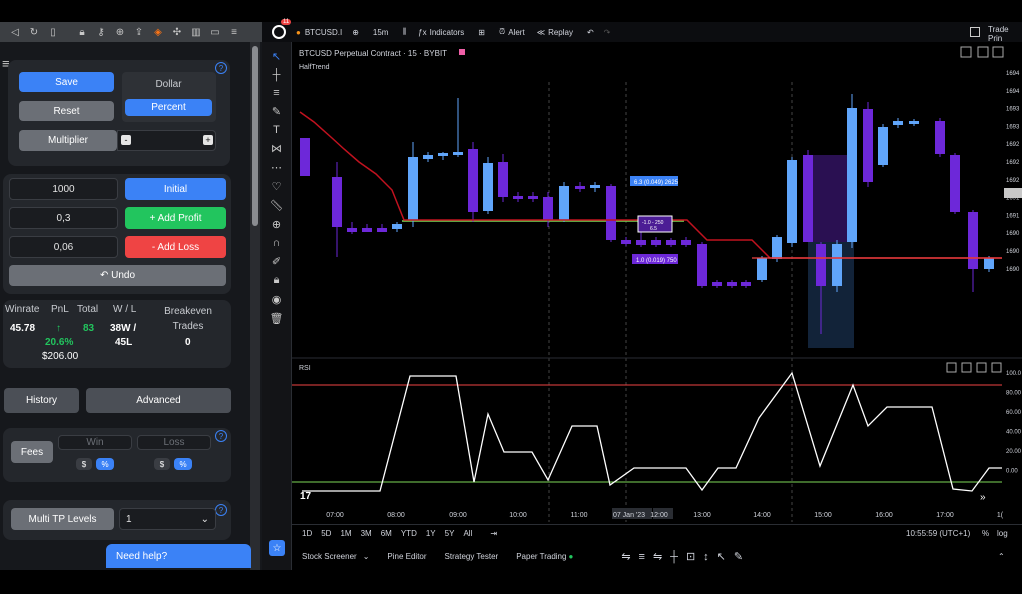 Image resolution: width=1022 pixels, height=594 pixels. Describe the element at coordinates (366, 533) in the screenshot. I see `range-3m: 3M` at that location.